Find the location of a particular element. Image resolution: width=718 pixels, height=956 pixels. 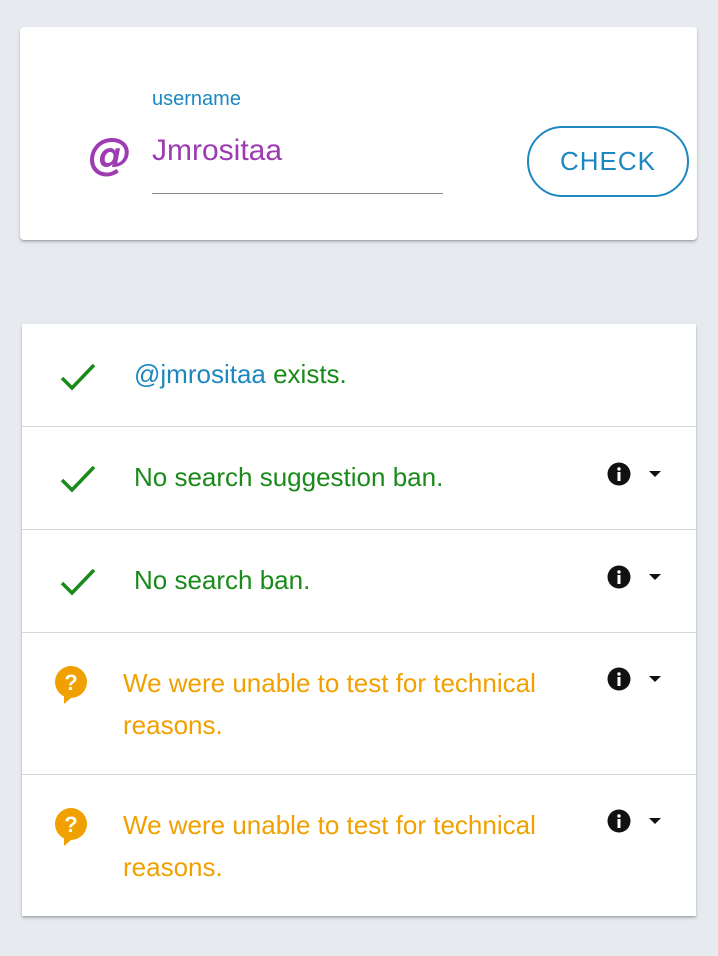

username-input is located at coordinates (297, 162).